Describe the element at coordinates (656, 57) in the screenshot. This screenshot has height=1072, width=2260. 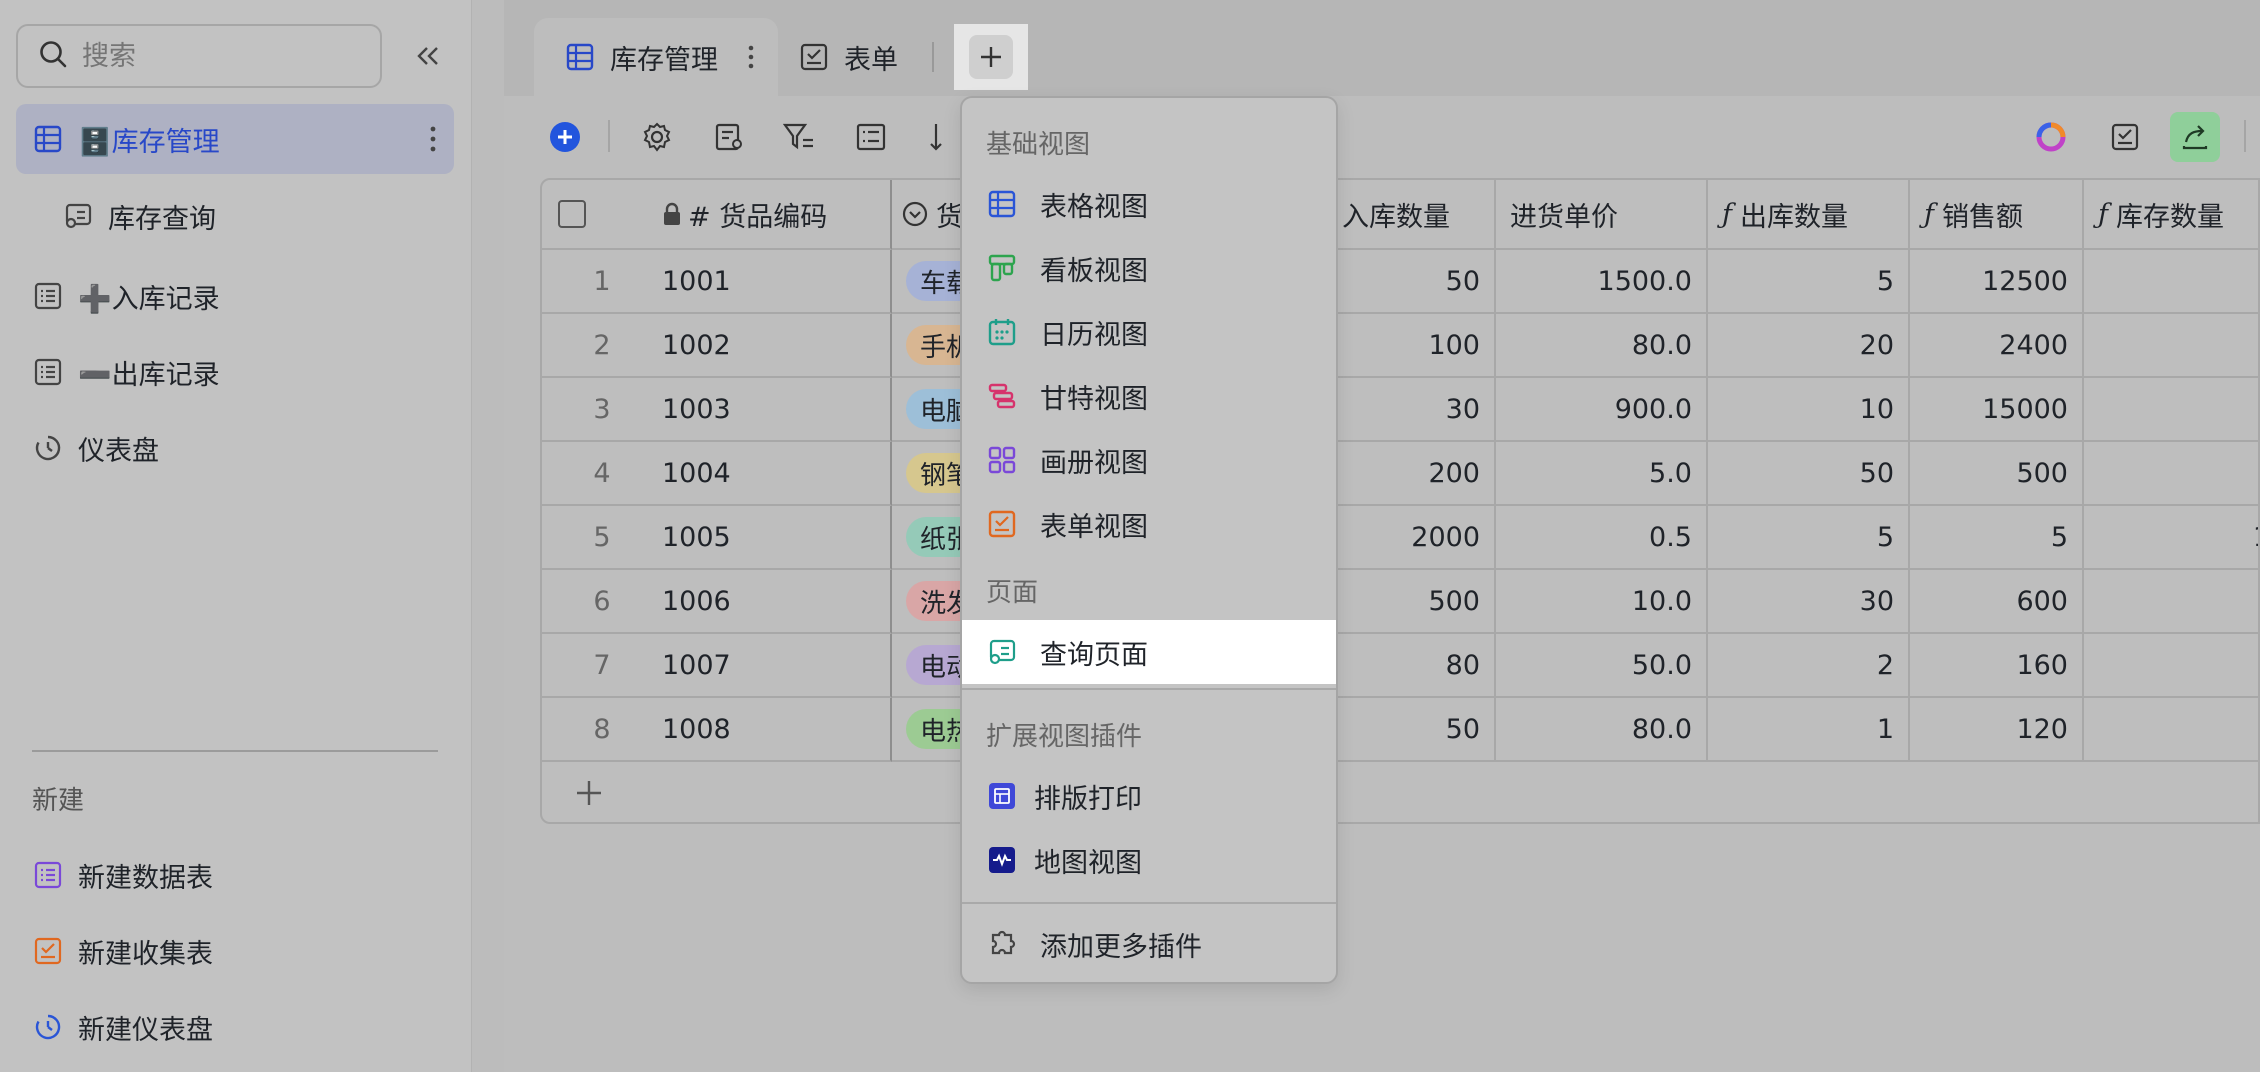
I see `tab-inventory-management: 库存管理` at that location.